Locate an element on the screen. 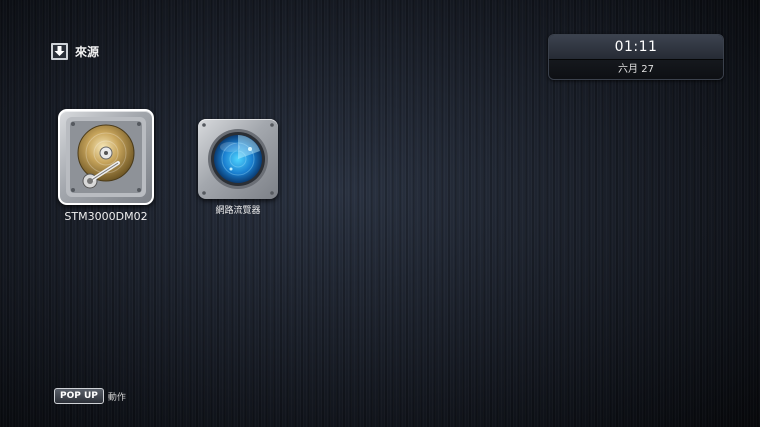 Image resolution: width=760 pixels, height=427 pixels. network-browser-icon is located at coordinates (238, 159).